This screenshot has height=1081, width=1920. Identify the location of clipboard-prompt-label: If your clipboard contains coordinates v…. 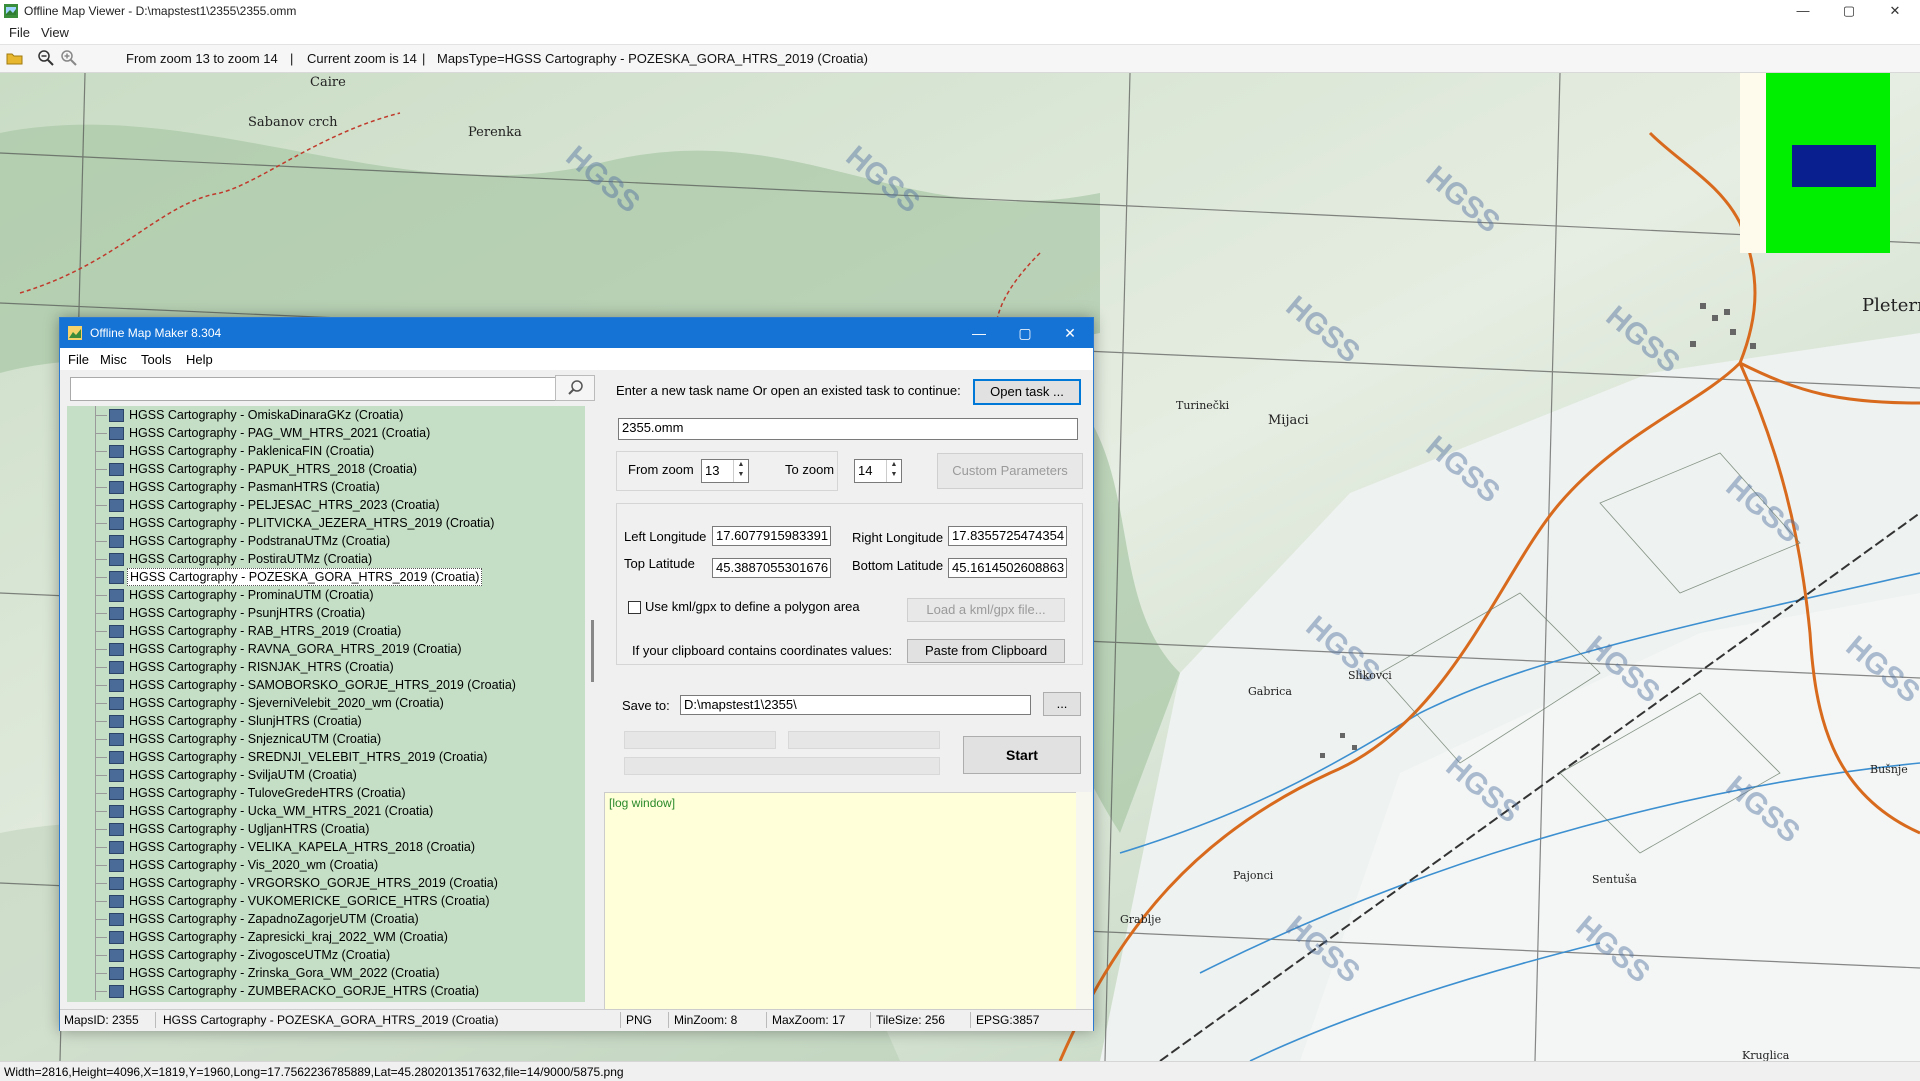
(762, 650).